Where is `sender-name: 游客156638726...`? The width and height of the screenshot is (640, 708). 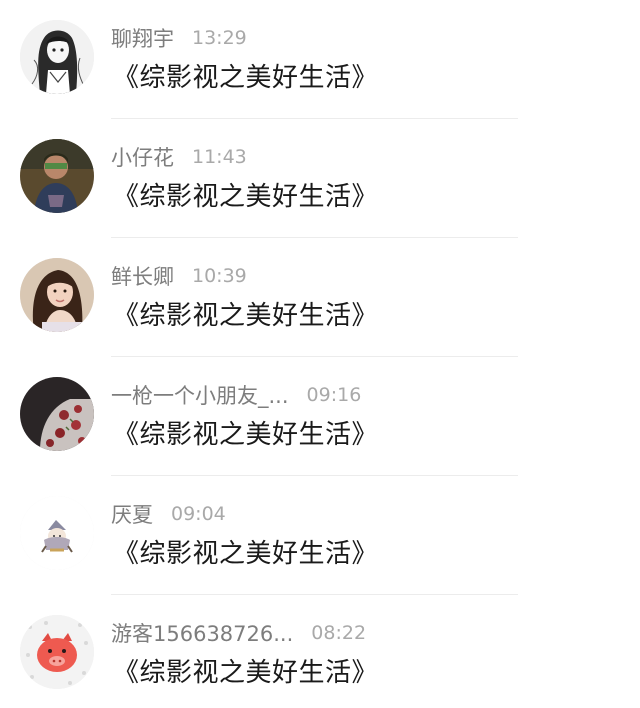
sender-name: 游客156638726... is located at coordinates (202, 634).